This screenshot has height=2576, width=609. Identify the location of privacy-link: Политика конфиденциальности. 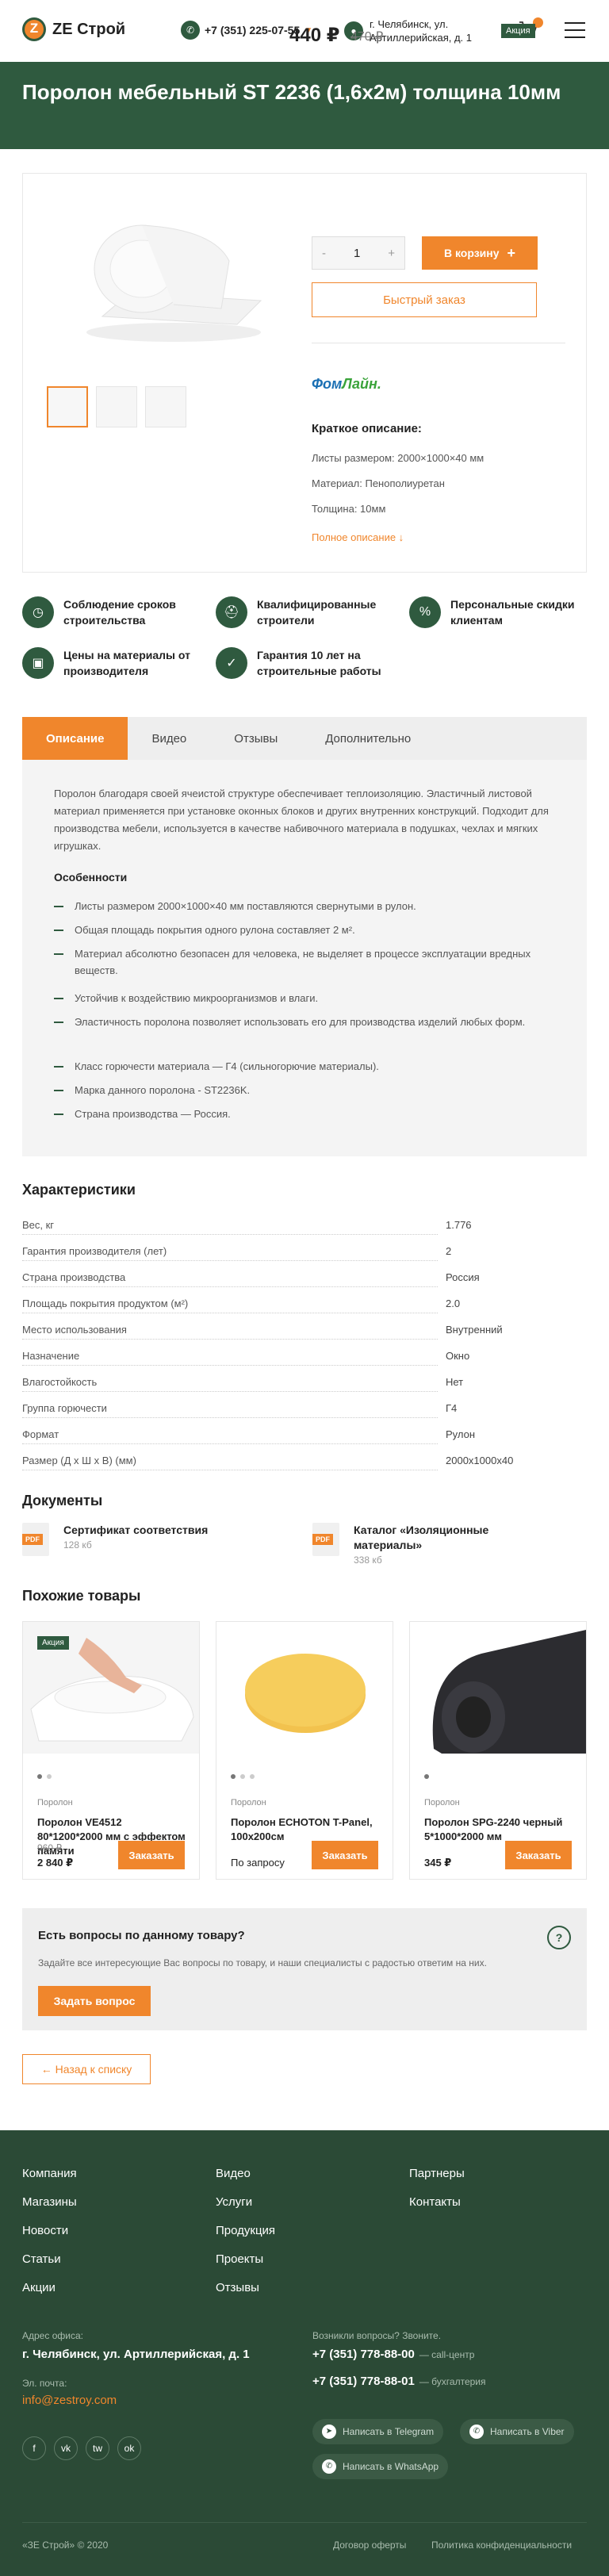
(501, 2545).